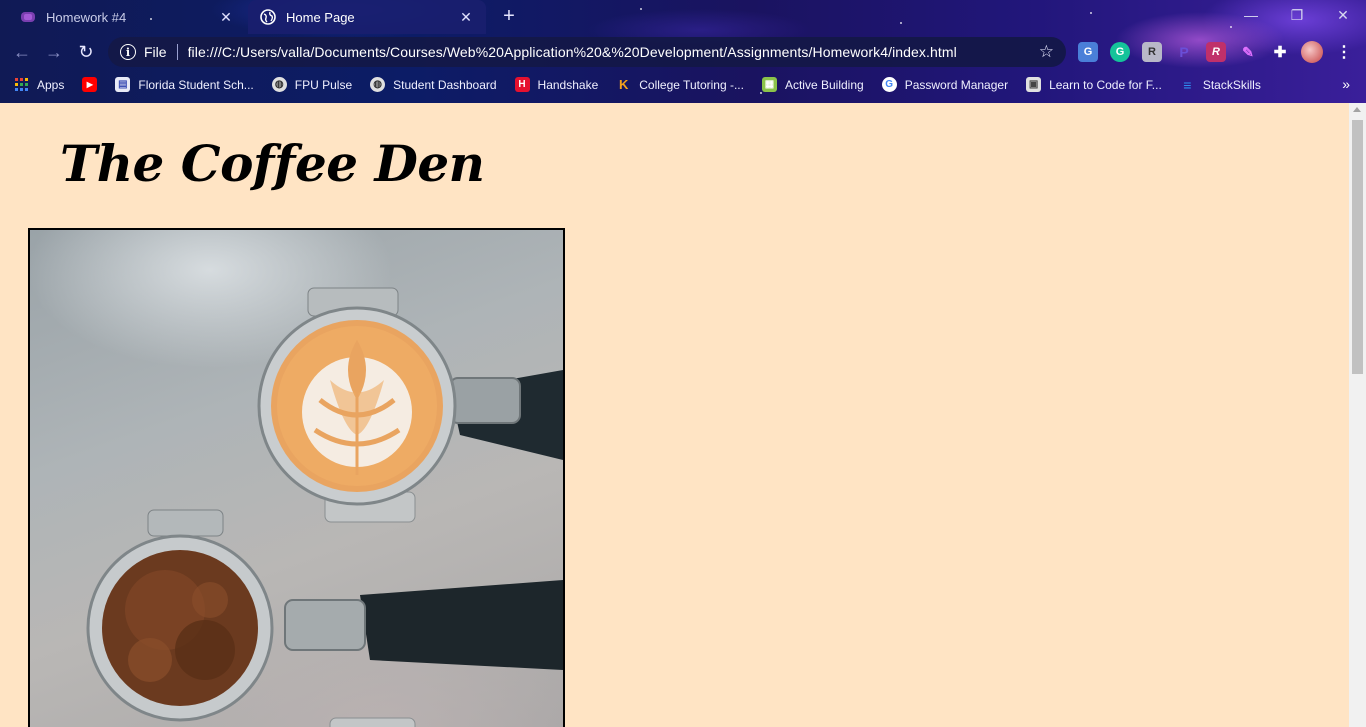 This screenshot has height=727, width=1366. What do you see at coordinates (1088, 52) in the screenshot?
I see `translate-extension-icon: G` at bounding box center [1088, 52].